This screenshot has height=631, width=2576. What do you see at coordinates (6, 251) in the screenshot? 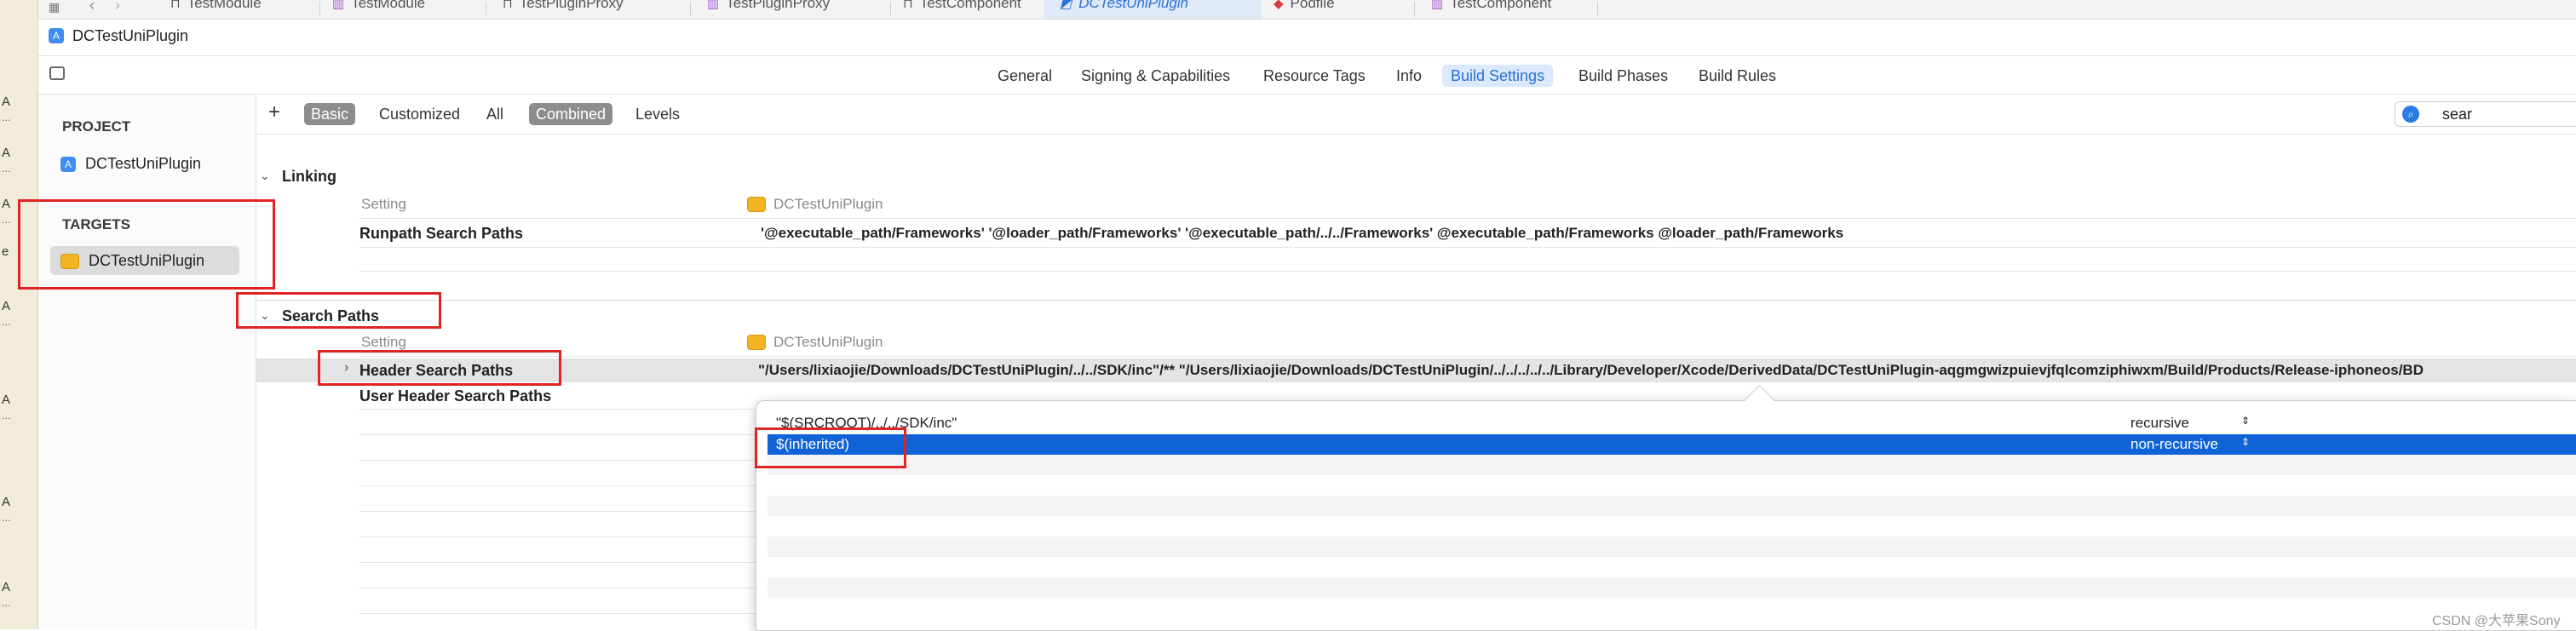
I see `gutter-mark: e` at bounding box center [6, 251].